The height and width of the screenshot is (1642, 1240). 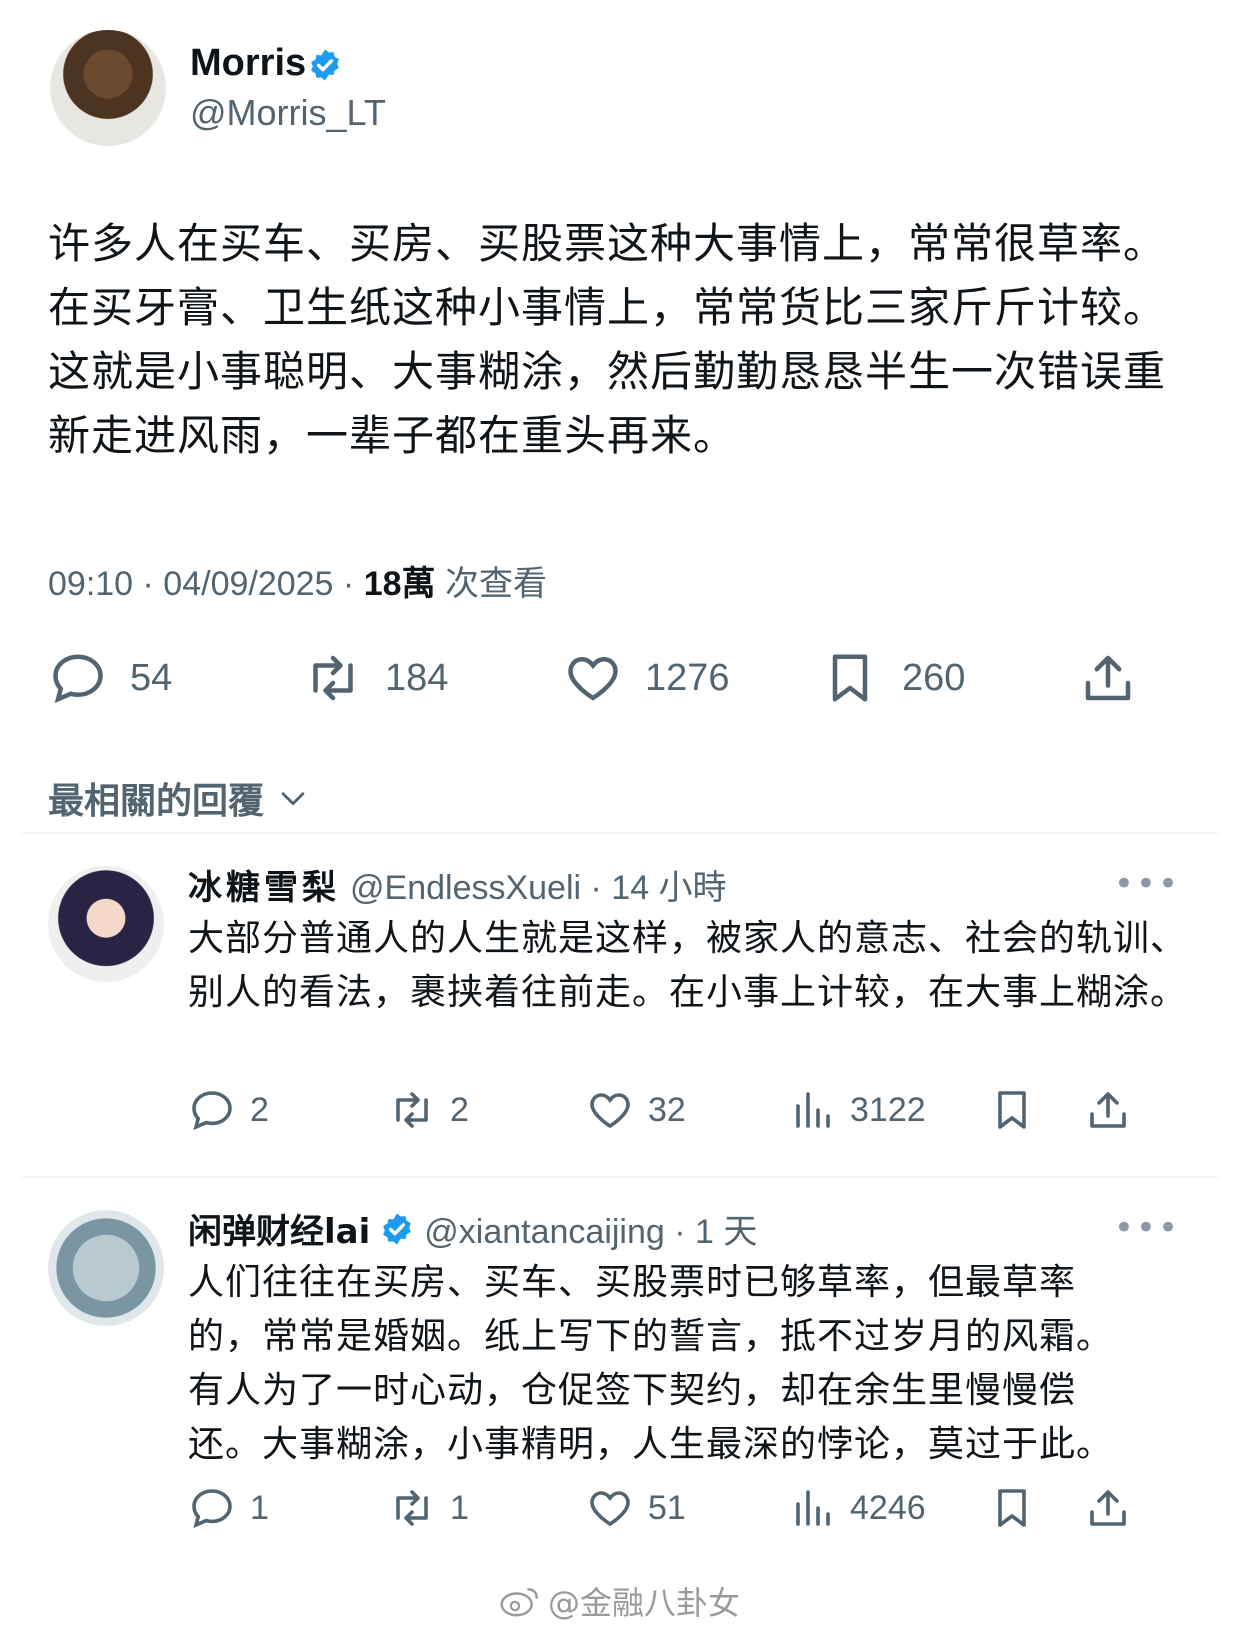 What do you see at coordinates (688, 1116) in the screenshot?
I see `reply-action-bar: 2 2 32 3122` at bounding box center [688, 1116].